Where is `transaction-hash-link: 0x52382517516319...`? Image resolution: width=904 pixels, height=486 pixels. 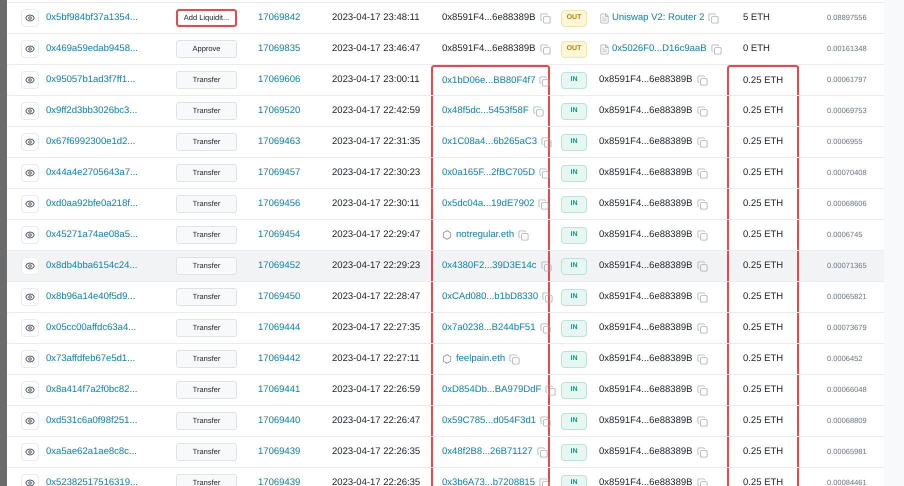 transaction-hash-link: 0x52382517516319... is located at coordinates (92, 481).